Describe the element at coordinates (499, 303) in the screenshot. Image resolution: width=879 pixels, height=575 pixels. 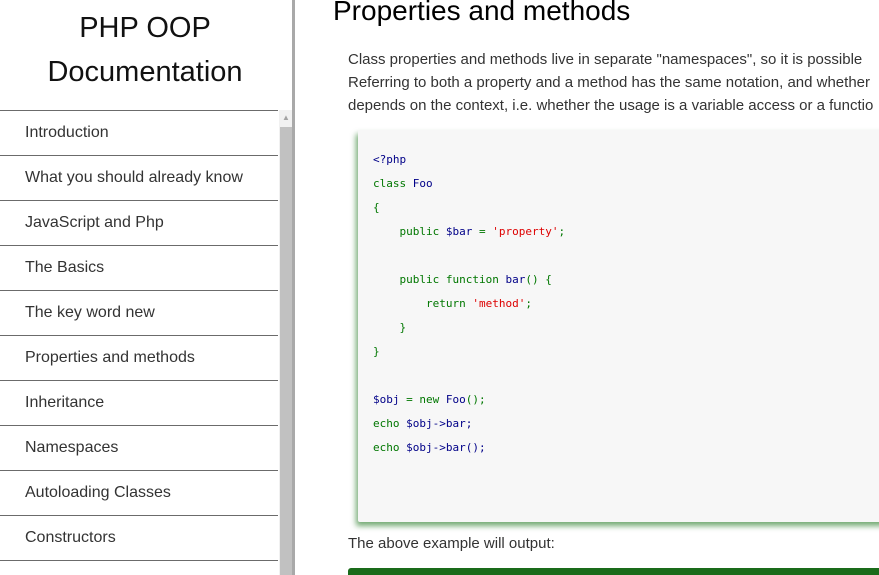
I see `code-return-value: 'method'` at that location.